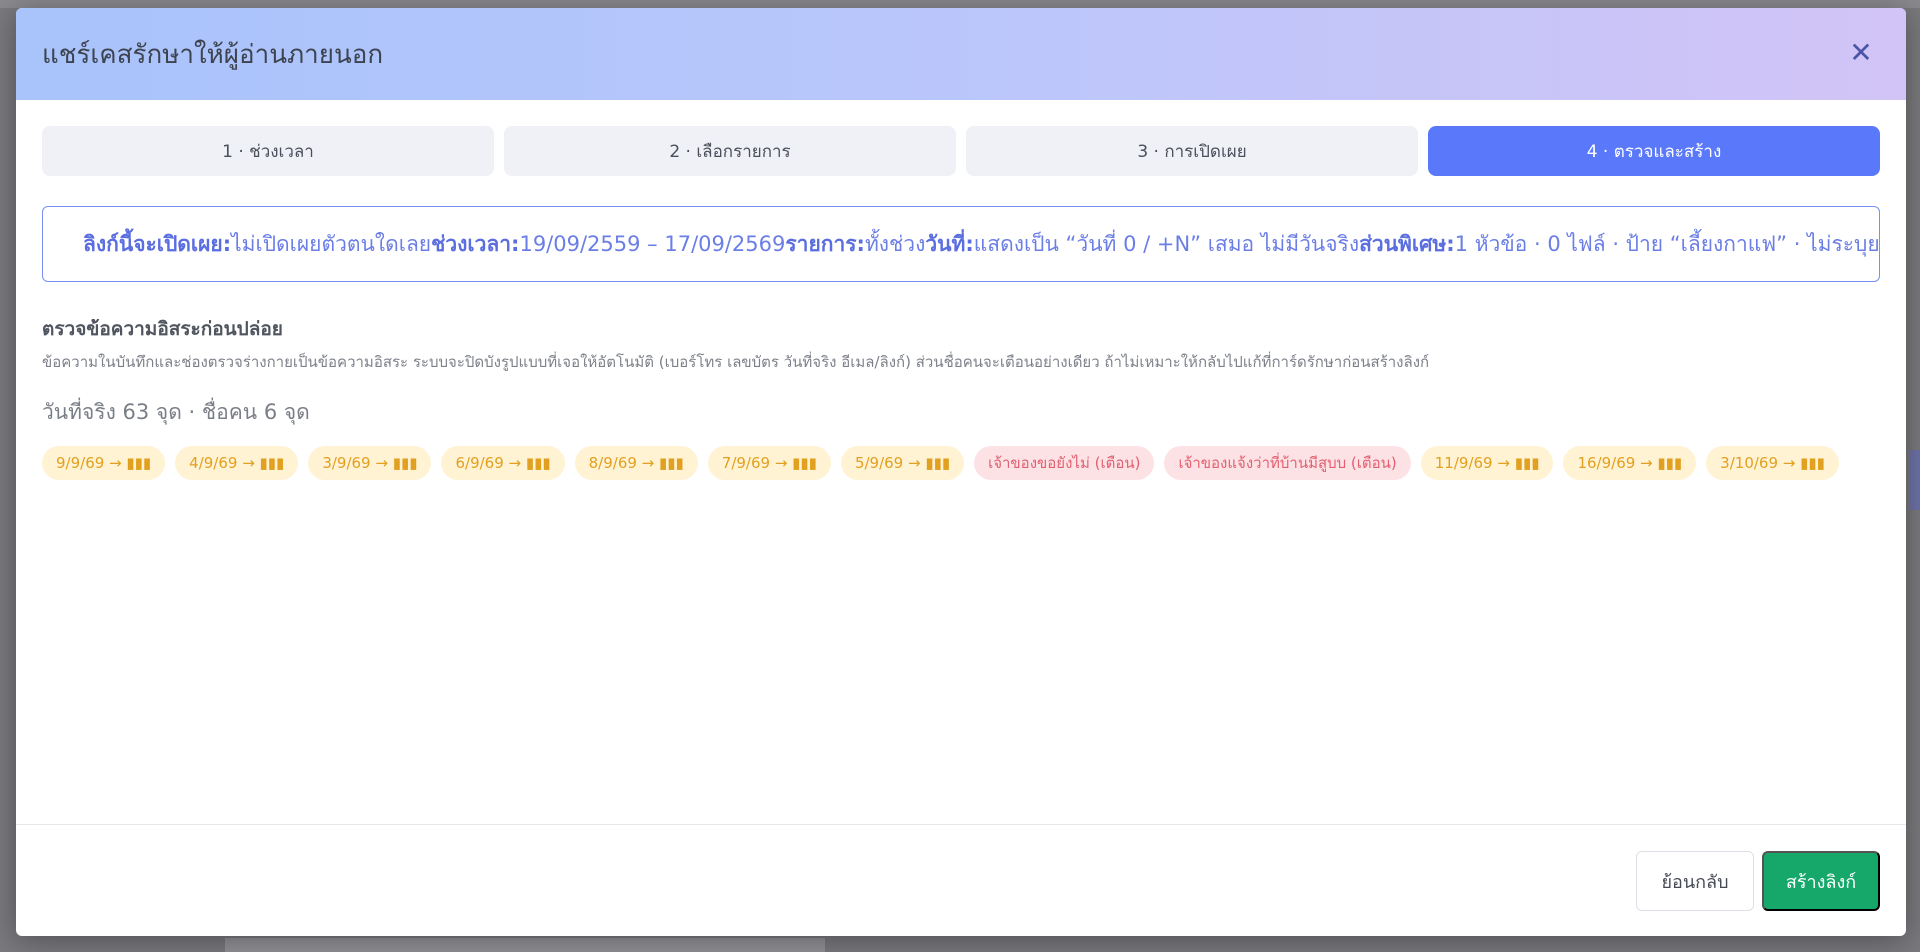 The image size is (1920, 952). I want to click on step-period: 1 · ช่วงเวลา, so click(268, 151).